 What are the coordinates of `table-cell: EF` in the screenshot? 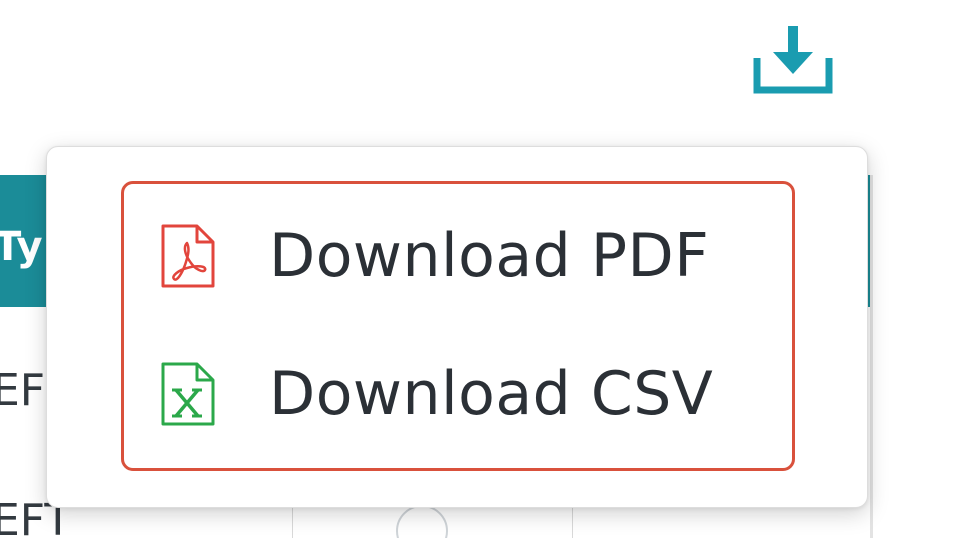 It's located at (23, 390).